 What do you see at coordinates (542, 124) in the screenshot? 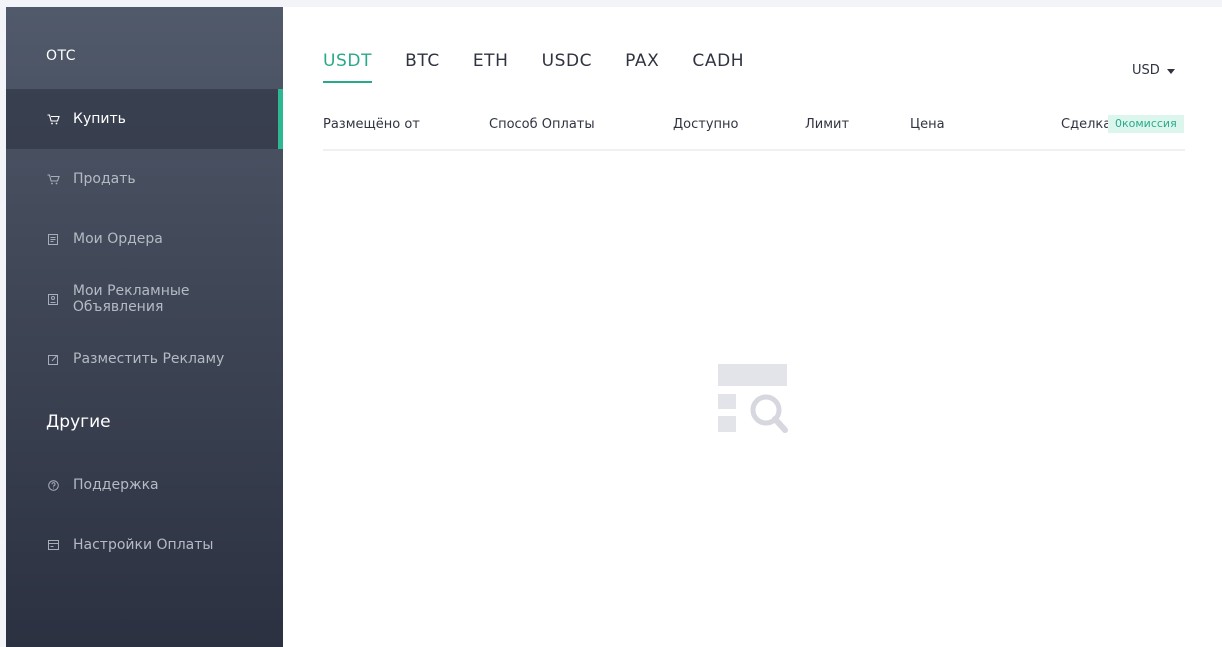
I see `column-header-payment-method: Способ Оплаты` at bounding box center [542, 124].